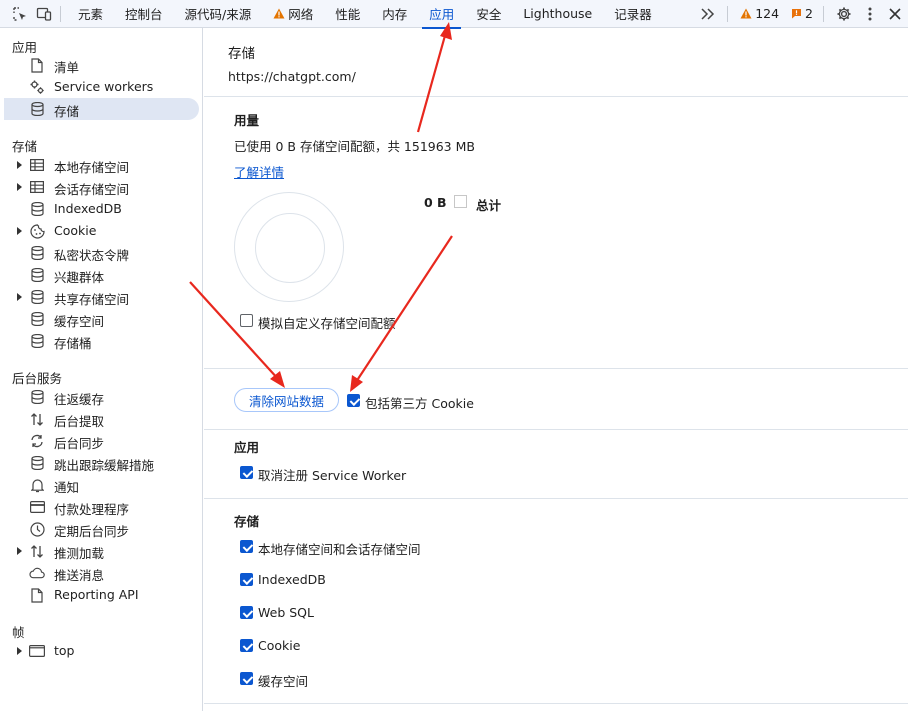 The image size is (908, 711). I want to click on sidebar-item-background-sync: 后台同步, so click(101, 441).